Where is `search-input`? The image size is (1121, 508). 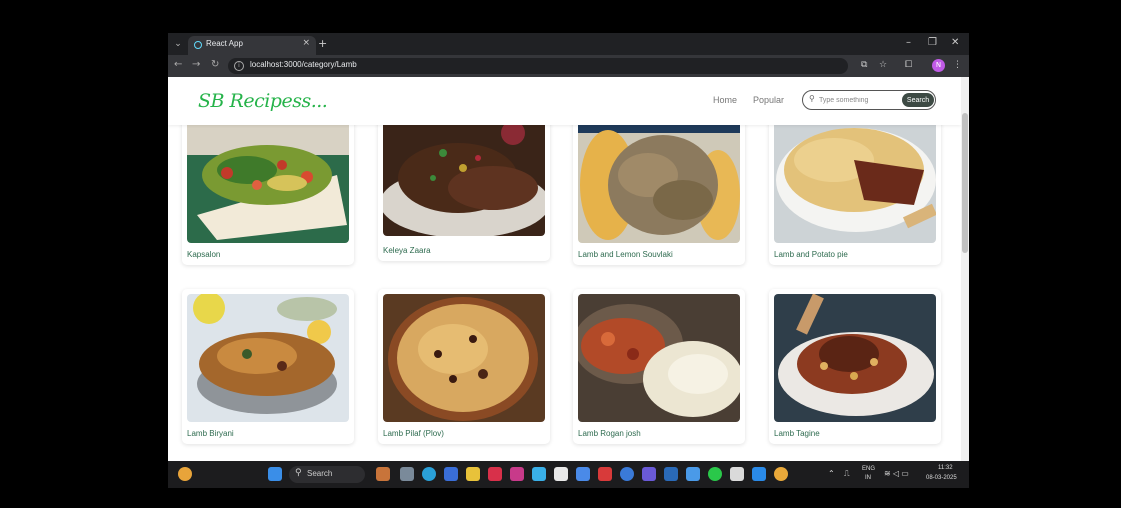
search-input is located at coordinates (859, 100).